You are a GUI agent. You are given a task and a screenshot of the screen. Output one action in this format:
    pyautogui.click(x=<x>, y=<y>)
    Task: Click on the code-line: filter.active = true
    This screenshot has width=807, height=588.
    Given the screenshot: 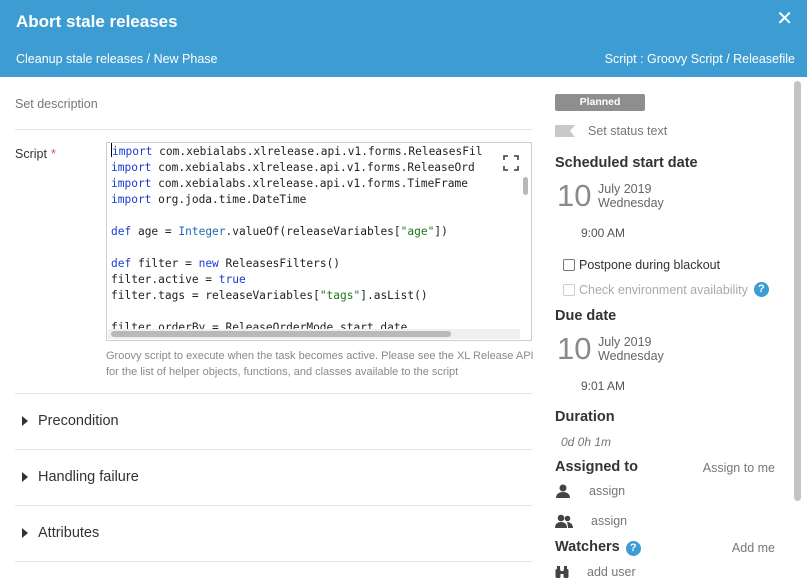 What is the action you would take?
    pyautogui.click(x=178, y=279)
    